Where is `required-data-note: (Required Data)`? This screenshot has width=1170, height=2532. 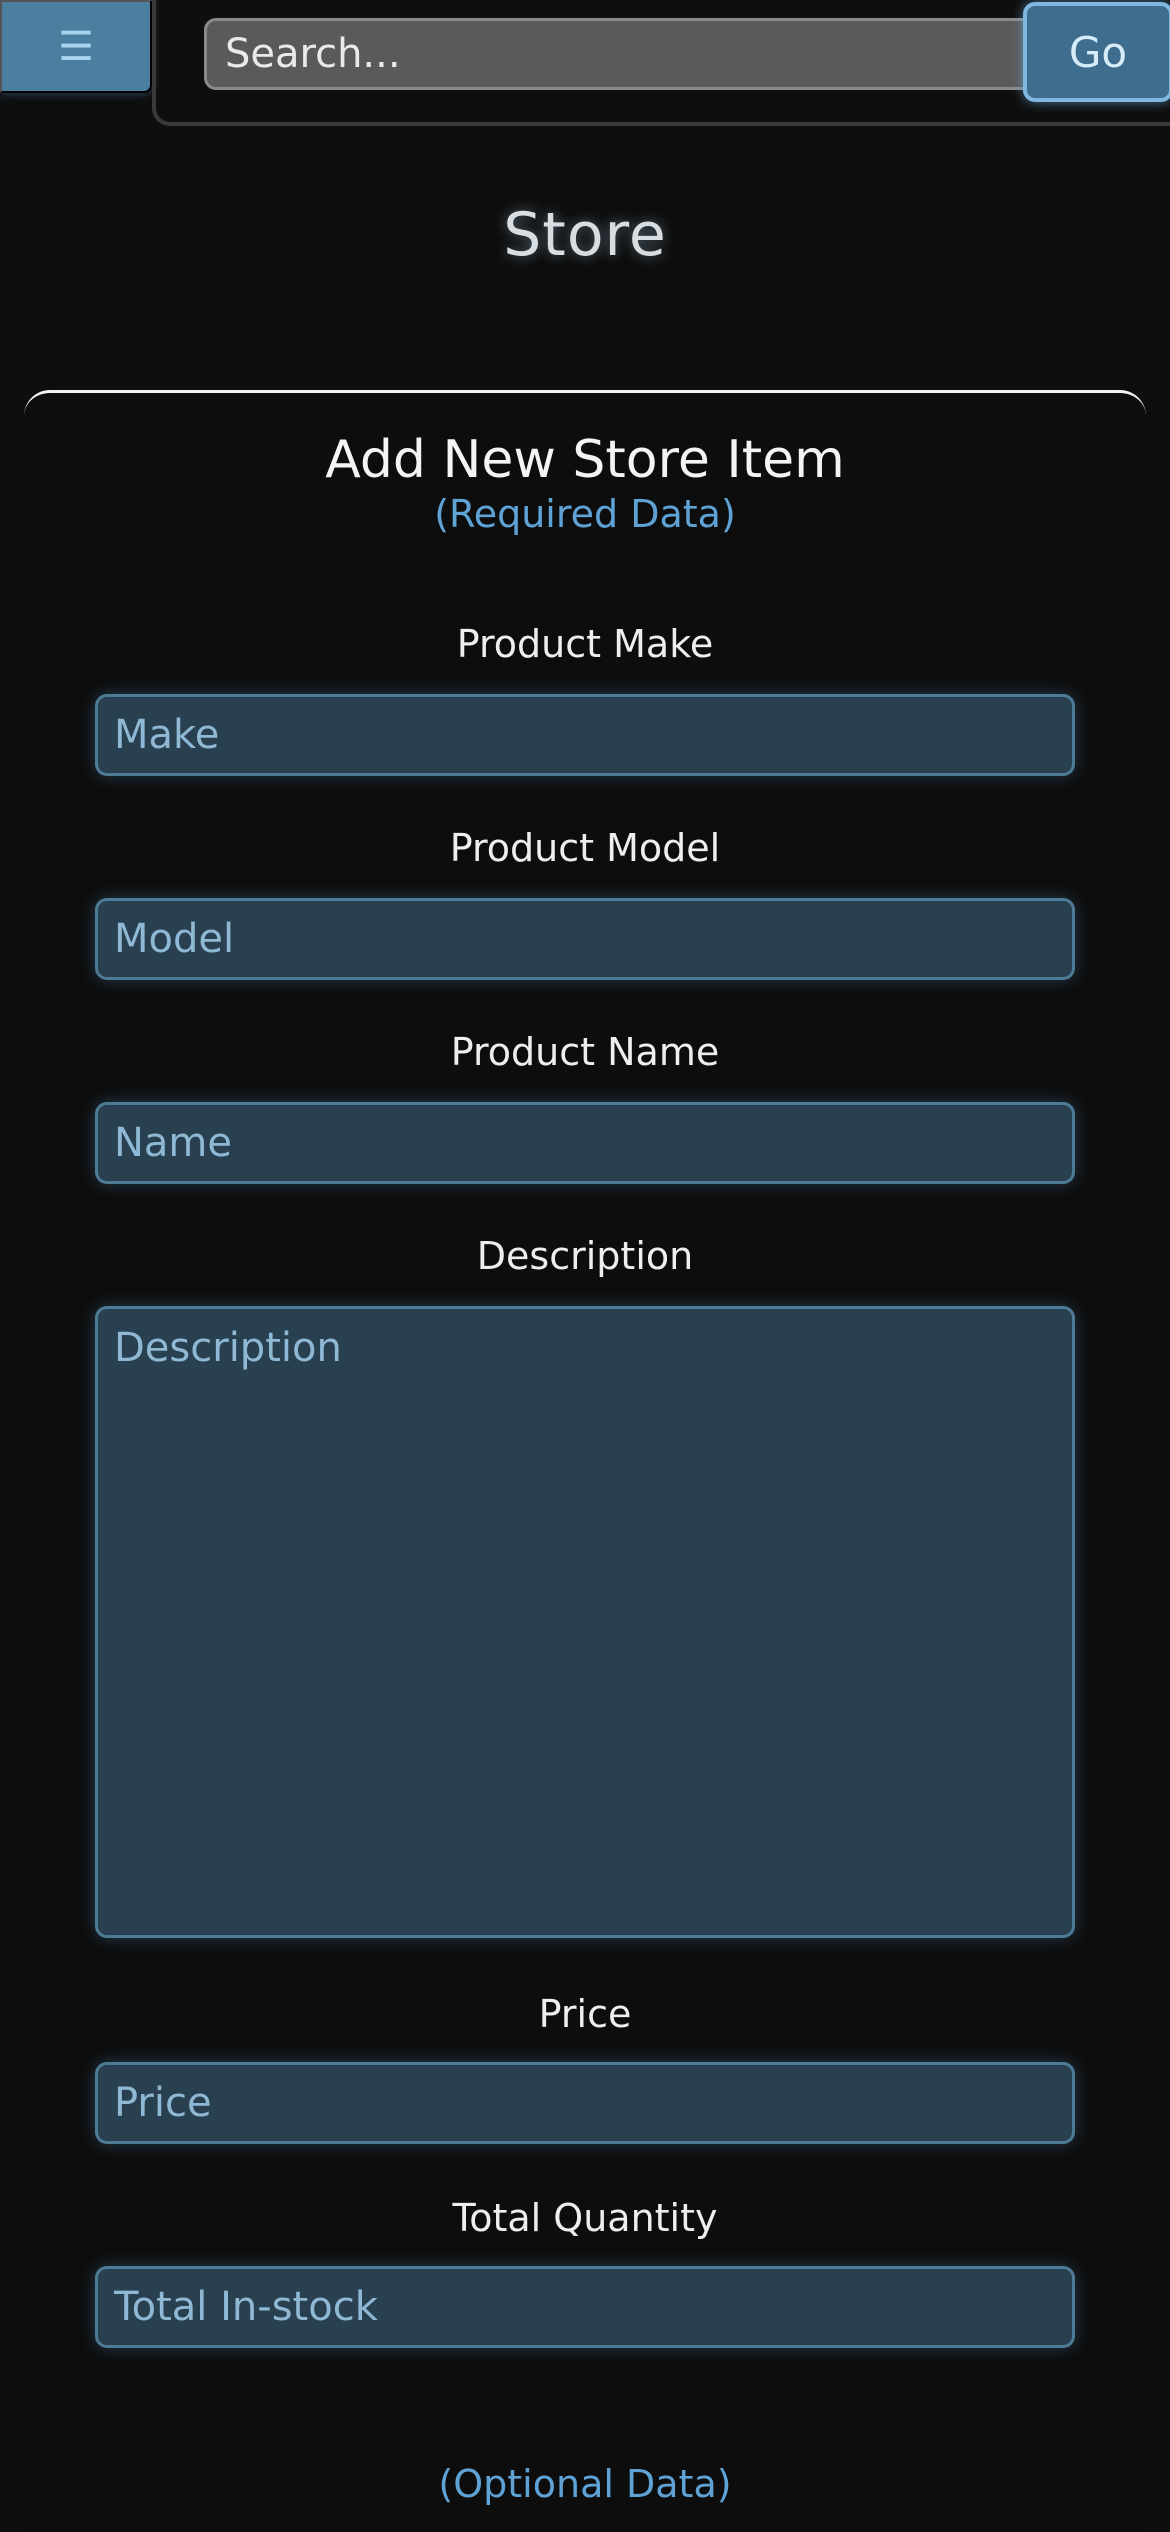 required-data-note: (Required Data) is located at coordinates (585, 514).